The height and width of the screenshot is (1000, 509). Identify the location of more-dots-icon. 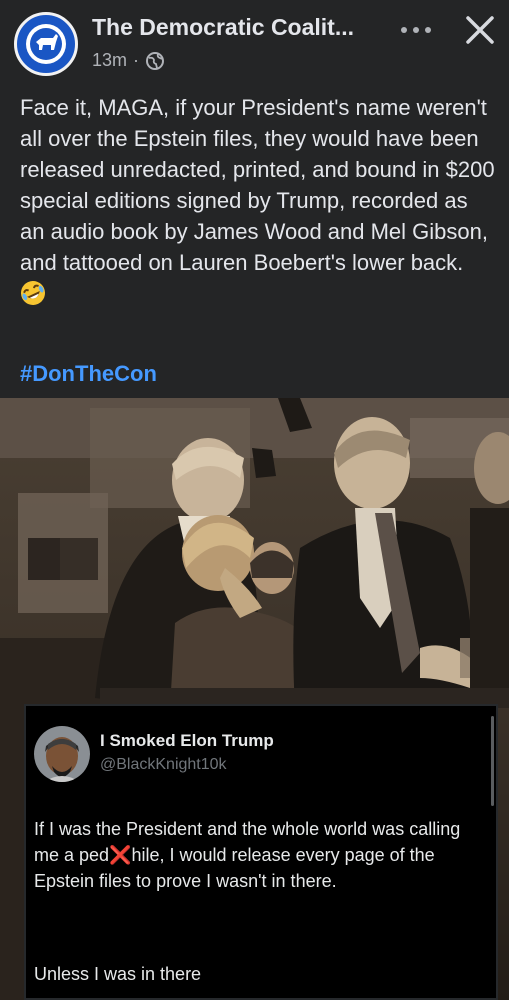
(416, 30).